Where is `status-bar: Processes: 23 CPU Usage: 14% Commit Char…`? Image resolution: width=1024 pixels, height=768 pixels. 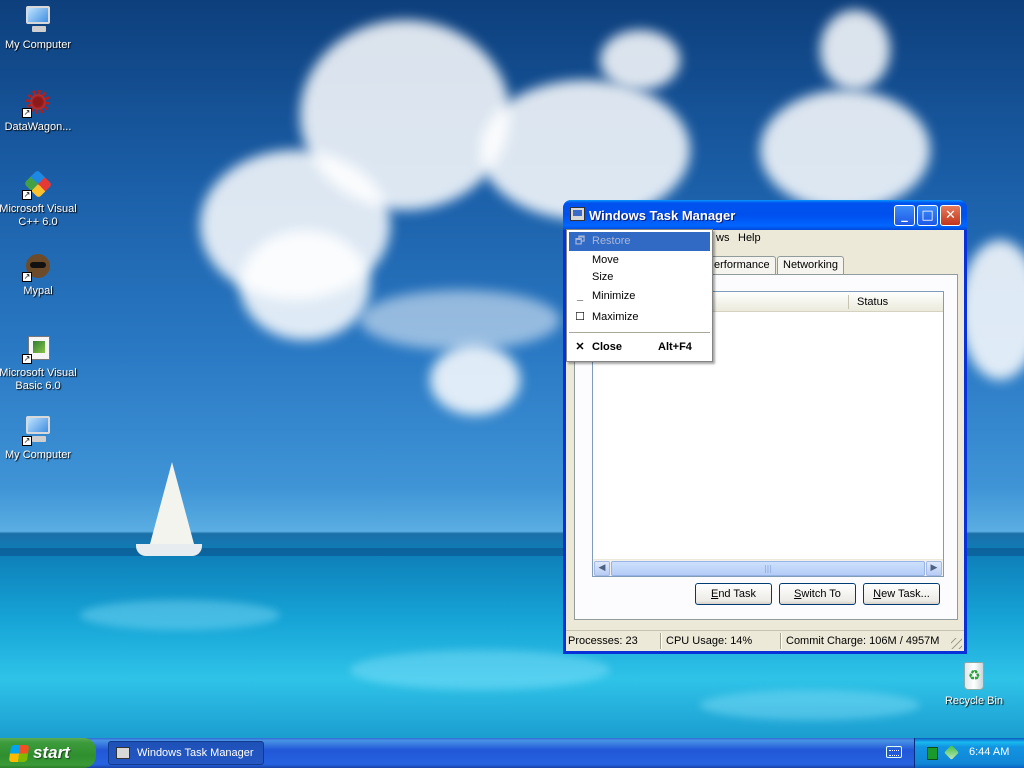
status-bar: Processes: 23 CPU Usage: 14% Commit Char… is located at coordinates (765, 640).